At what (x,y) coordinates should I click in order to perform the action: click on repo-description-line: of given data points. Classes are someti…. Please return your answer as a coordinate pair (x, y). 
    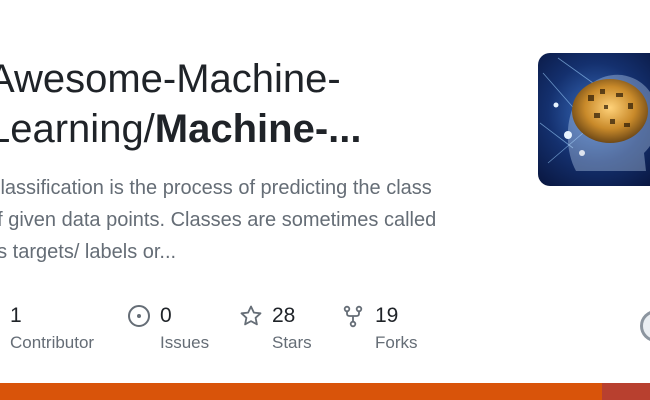
    Looking at the image, I should click on (218, 220).